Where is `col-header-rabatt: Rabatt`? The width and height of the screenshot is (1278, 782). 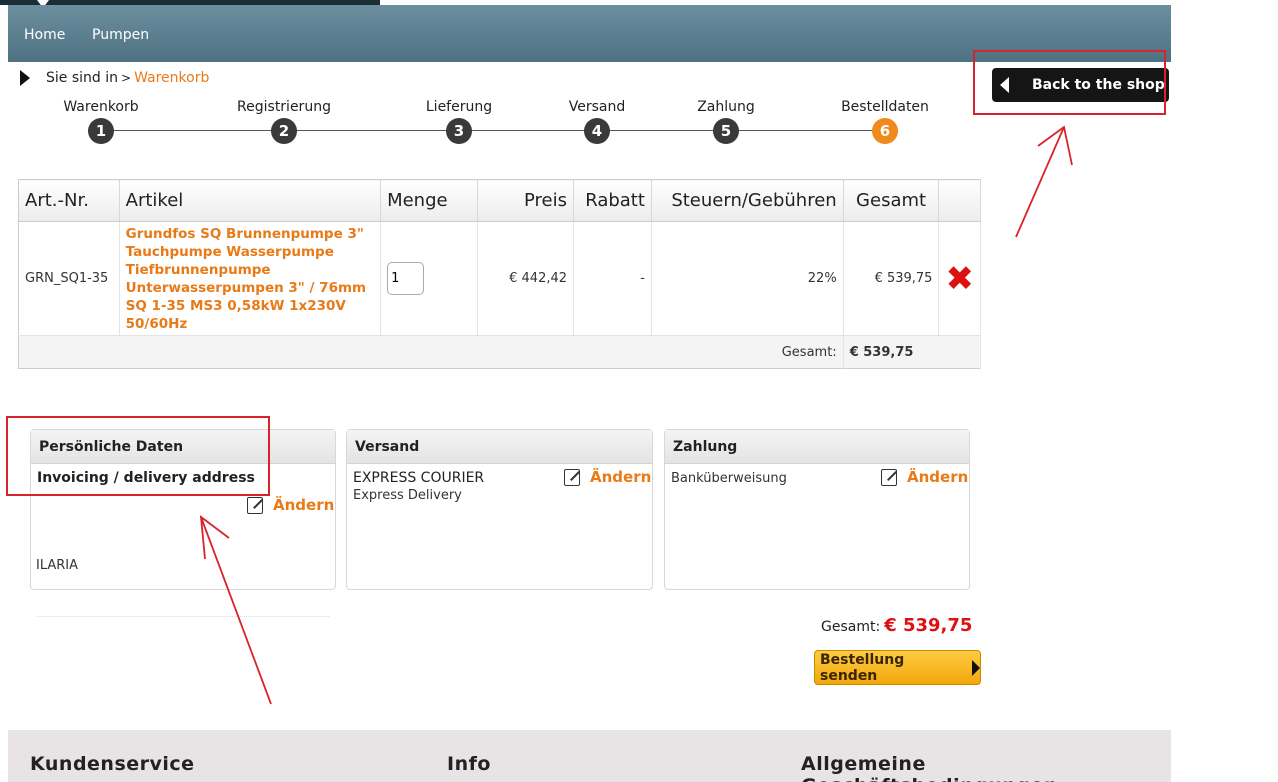 col-header-rabatt: Rabatt is located at coordinates (612, 200).